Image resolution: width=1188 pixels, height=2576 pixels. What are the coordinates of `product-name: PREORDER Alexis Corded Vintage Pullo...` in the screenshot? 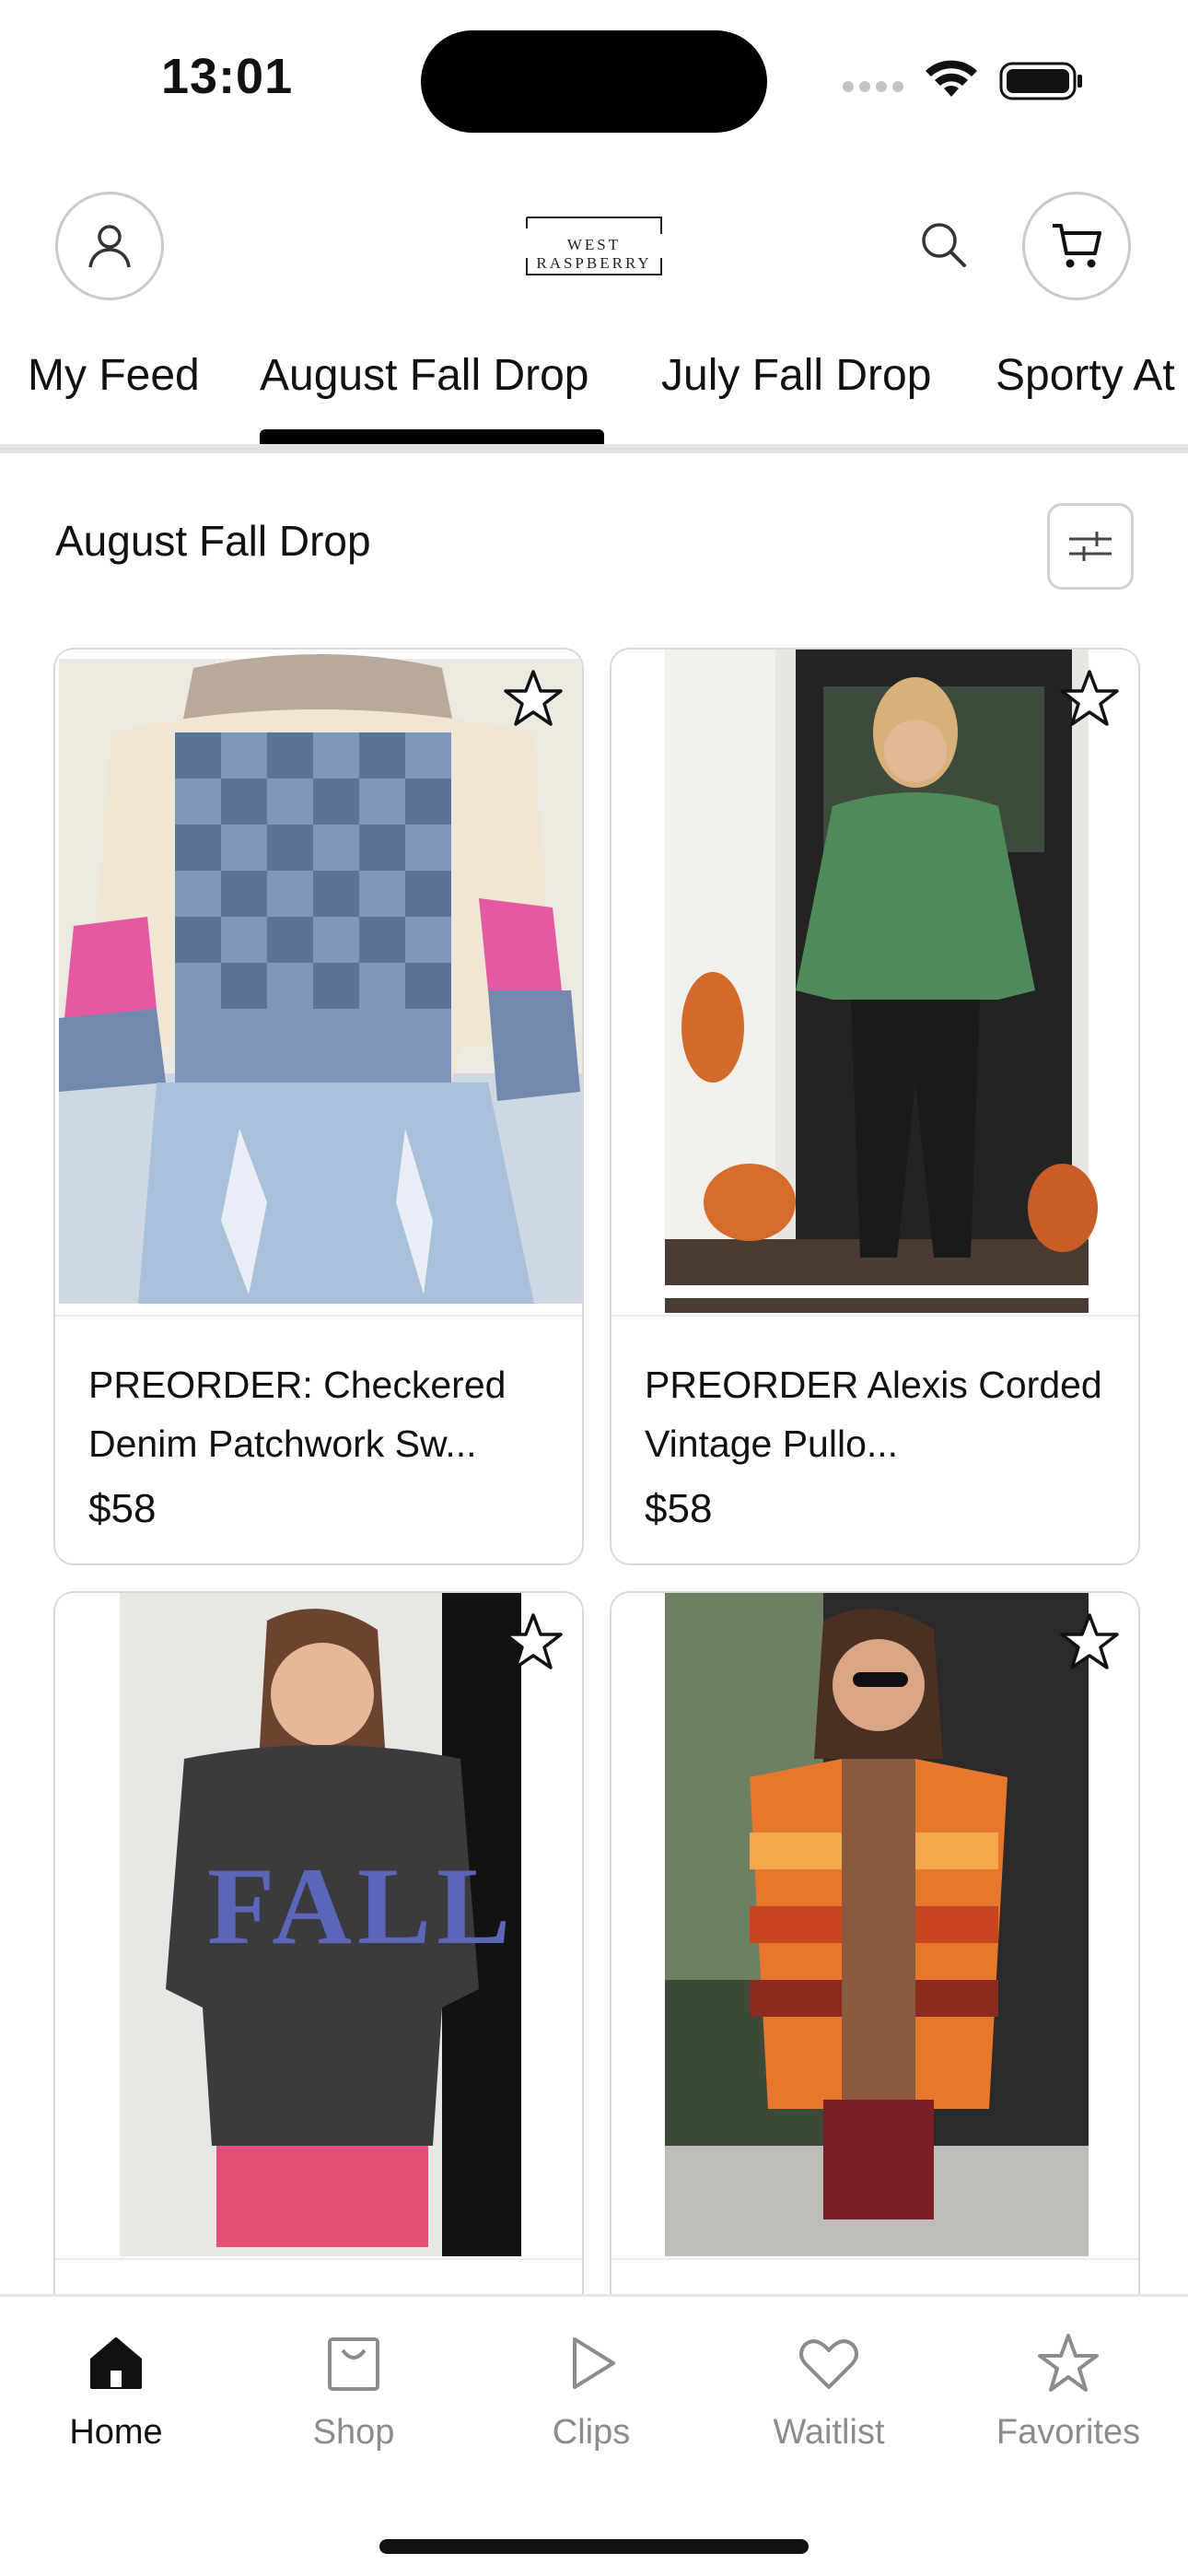 It's located at (875, 1414).